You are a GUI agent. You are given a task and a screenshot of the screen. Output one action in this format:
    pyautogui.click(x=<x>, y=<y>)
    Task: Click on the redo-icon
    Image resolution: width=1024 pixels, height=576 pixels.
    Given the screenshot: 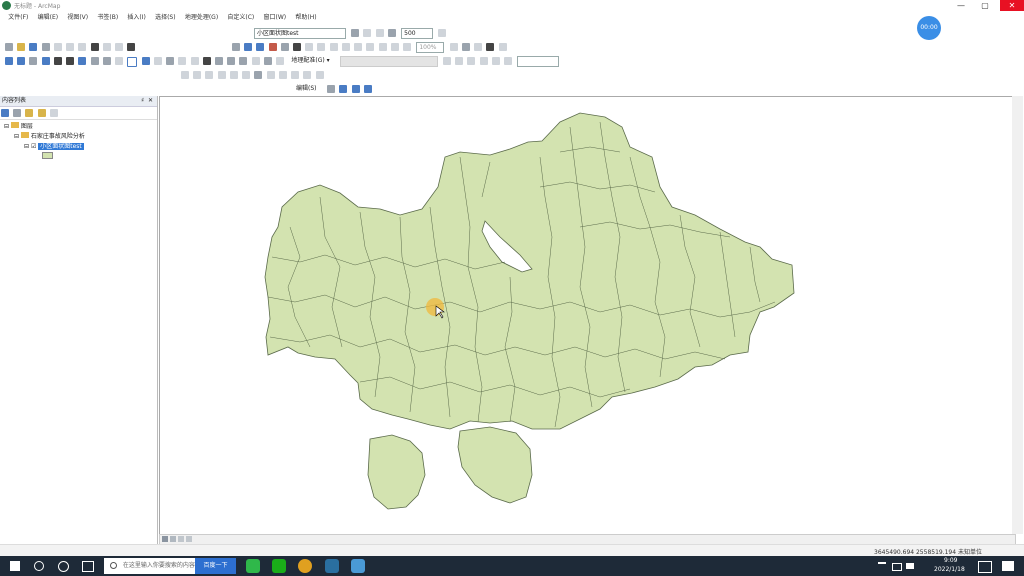 What is the action you would take?
    pyautogui.click(x=119, y=47)
    